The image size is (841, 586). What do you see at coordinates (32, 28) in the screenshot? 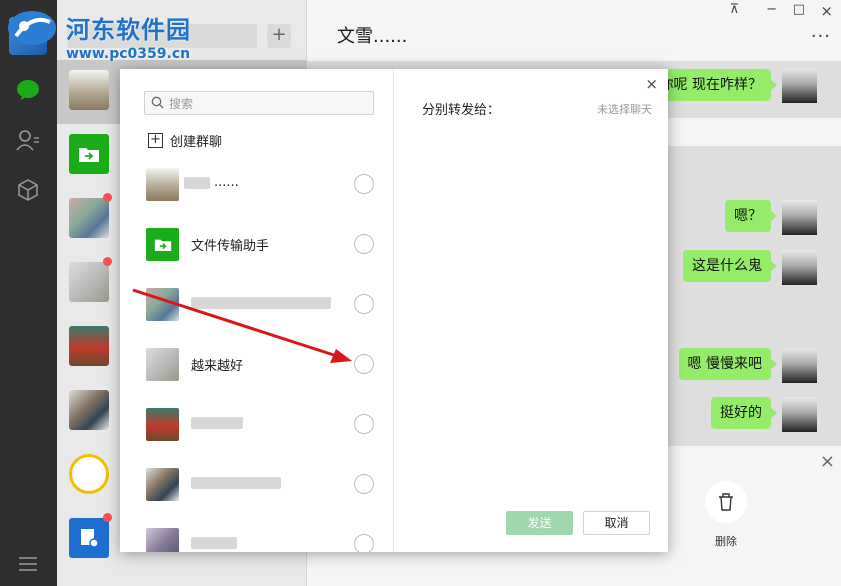
I see `watermark-logo-icon` at bounding box center [32, 28].